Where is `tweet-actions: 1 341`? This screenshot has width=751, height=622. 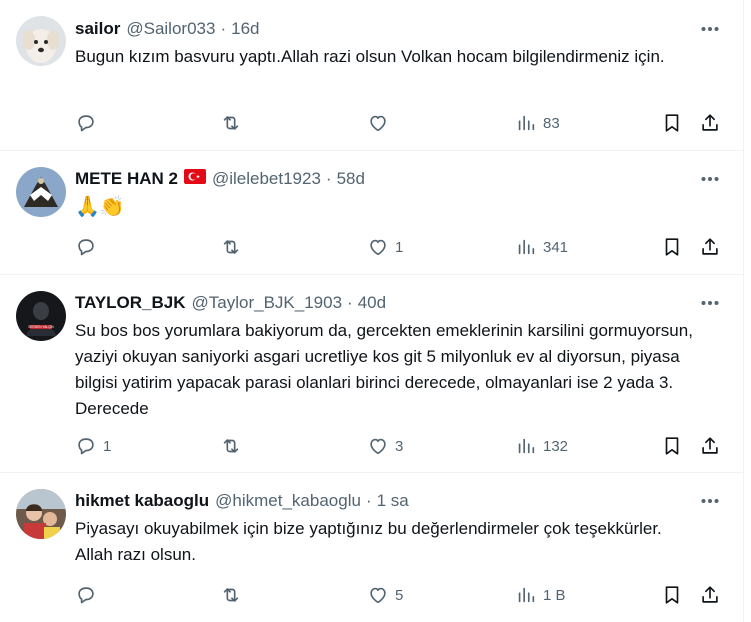
tweet-actions: 1 341 is located at coordinates (400, 247).